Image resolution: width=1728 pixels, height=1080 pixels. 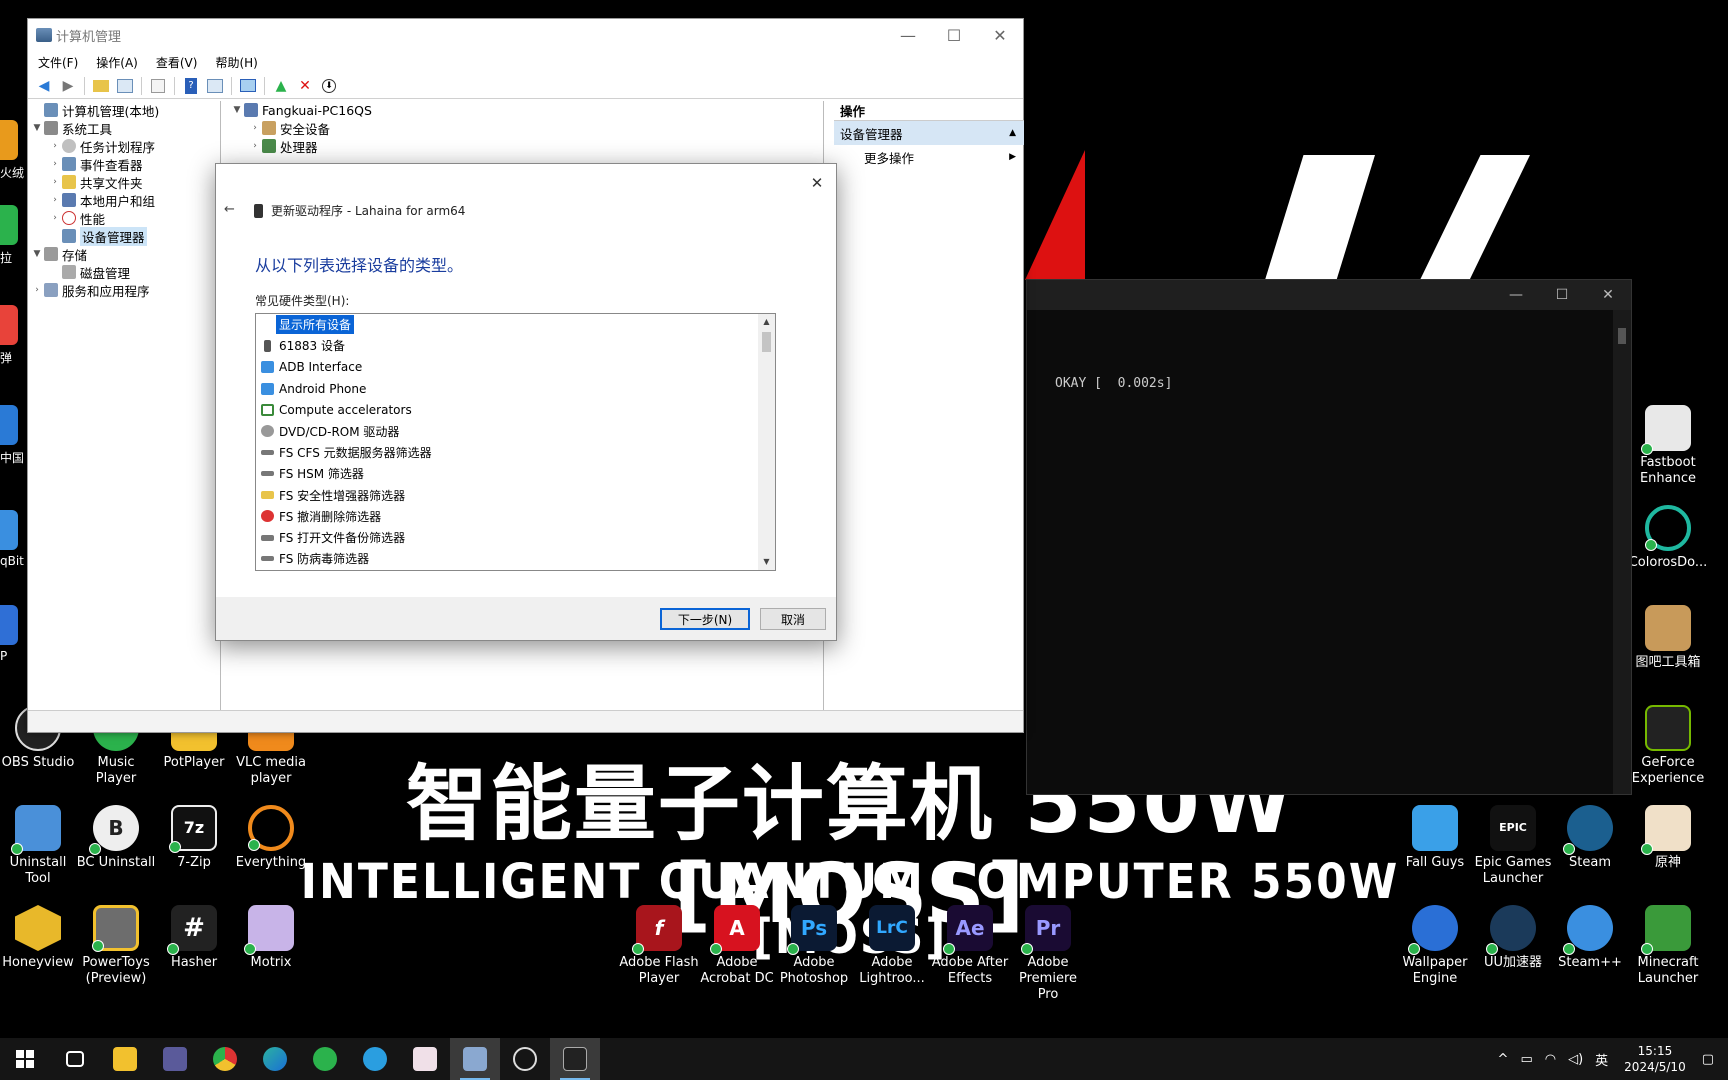 What do you see at coordinates (1590, 838) in the screenshot?
I see `desktop-icon-steam: Steam` at bounding box center [1590, 838].